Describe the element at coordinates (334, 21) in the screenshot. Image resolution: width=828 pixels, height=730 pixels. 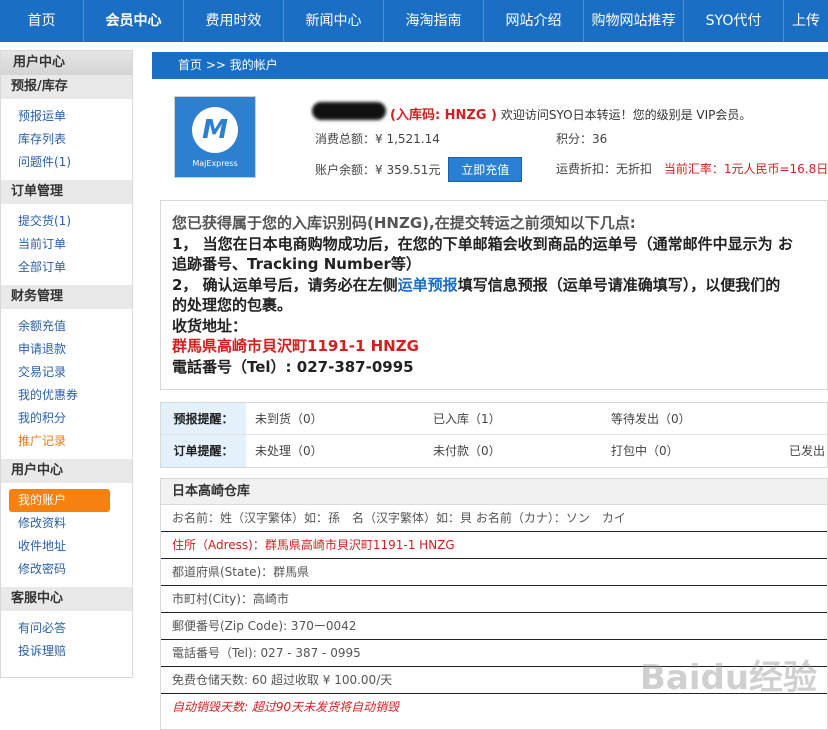
I see `nav-news: 新闻中心` at that location.